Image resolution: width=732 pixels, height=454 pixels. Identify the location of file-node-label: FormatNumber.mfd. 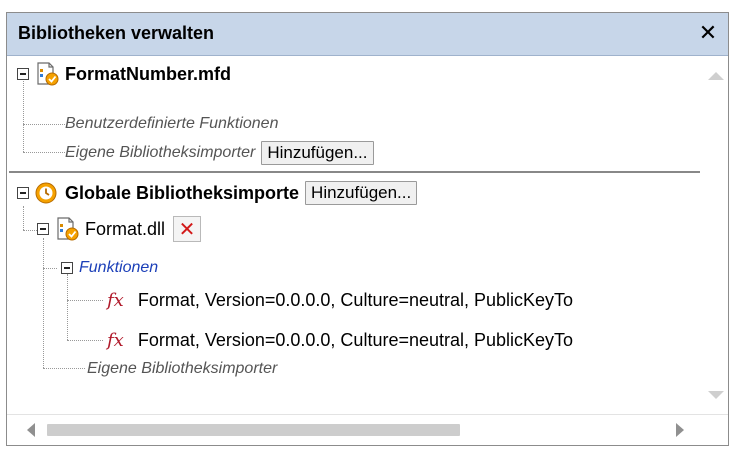
(148, 73).